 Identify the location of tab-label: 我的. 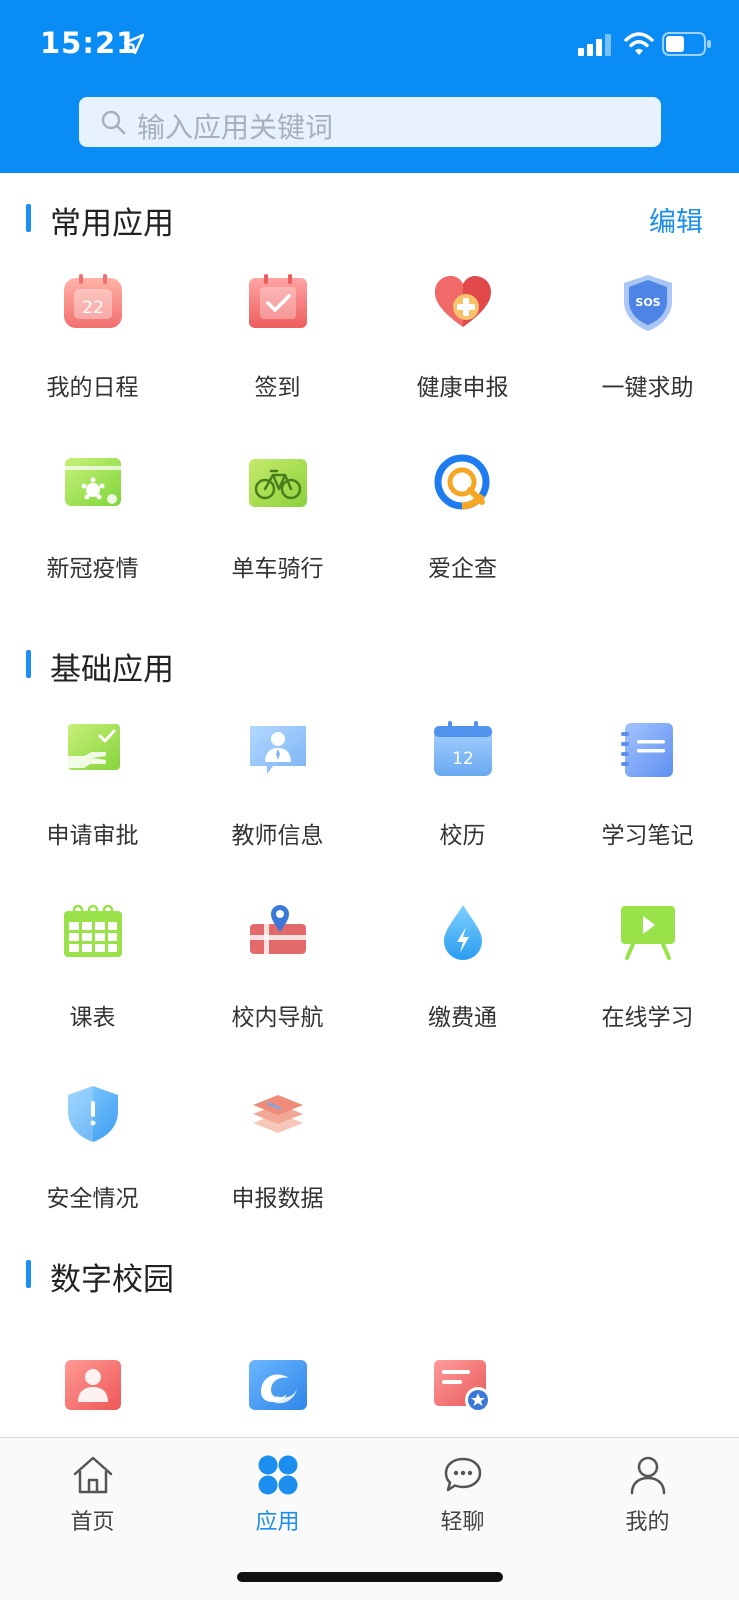
(647, 1522).